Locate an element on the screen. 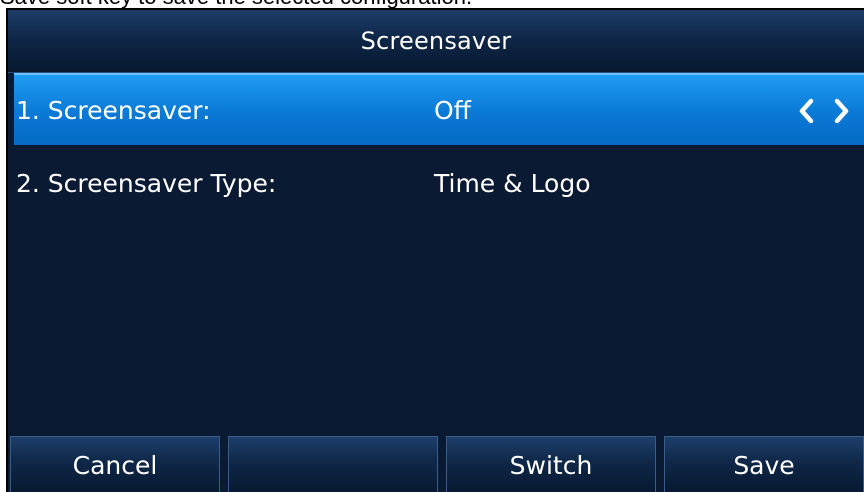 This screenshot has width=864, height=492. menu-item-value: Off is located at coordinates (452, 110).